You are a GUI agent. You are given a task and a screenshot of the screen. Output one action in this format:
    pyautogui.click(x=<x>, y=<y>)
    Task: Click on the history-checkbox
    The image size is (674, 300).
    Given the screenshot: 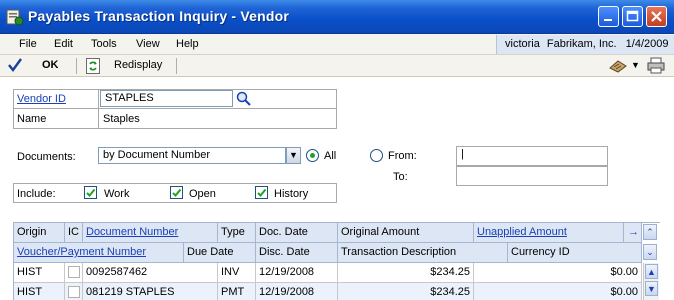 What is the action you would take?
    pyautogui.click(x=261, y=192)
    